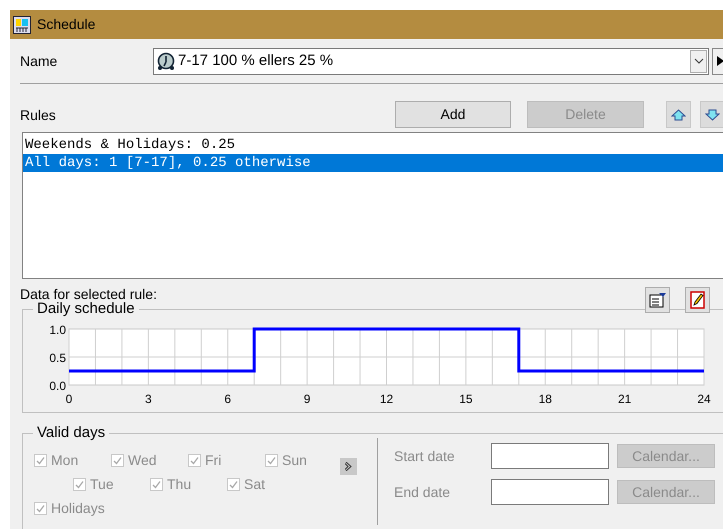 The width and height of the screenshot is (723, 529). I want to click on name-label: Name, so click(39, 61).